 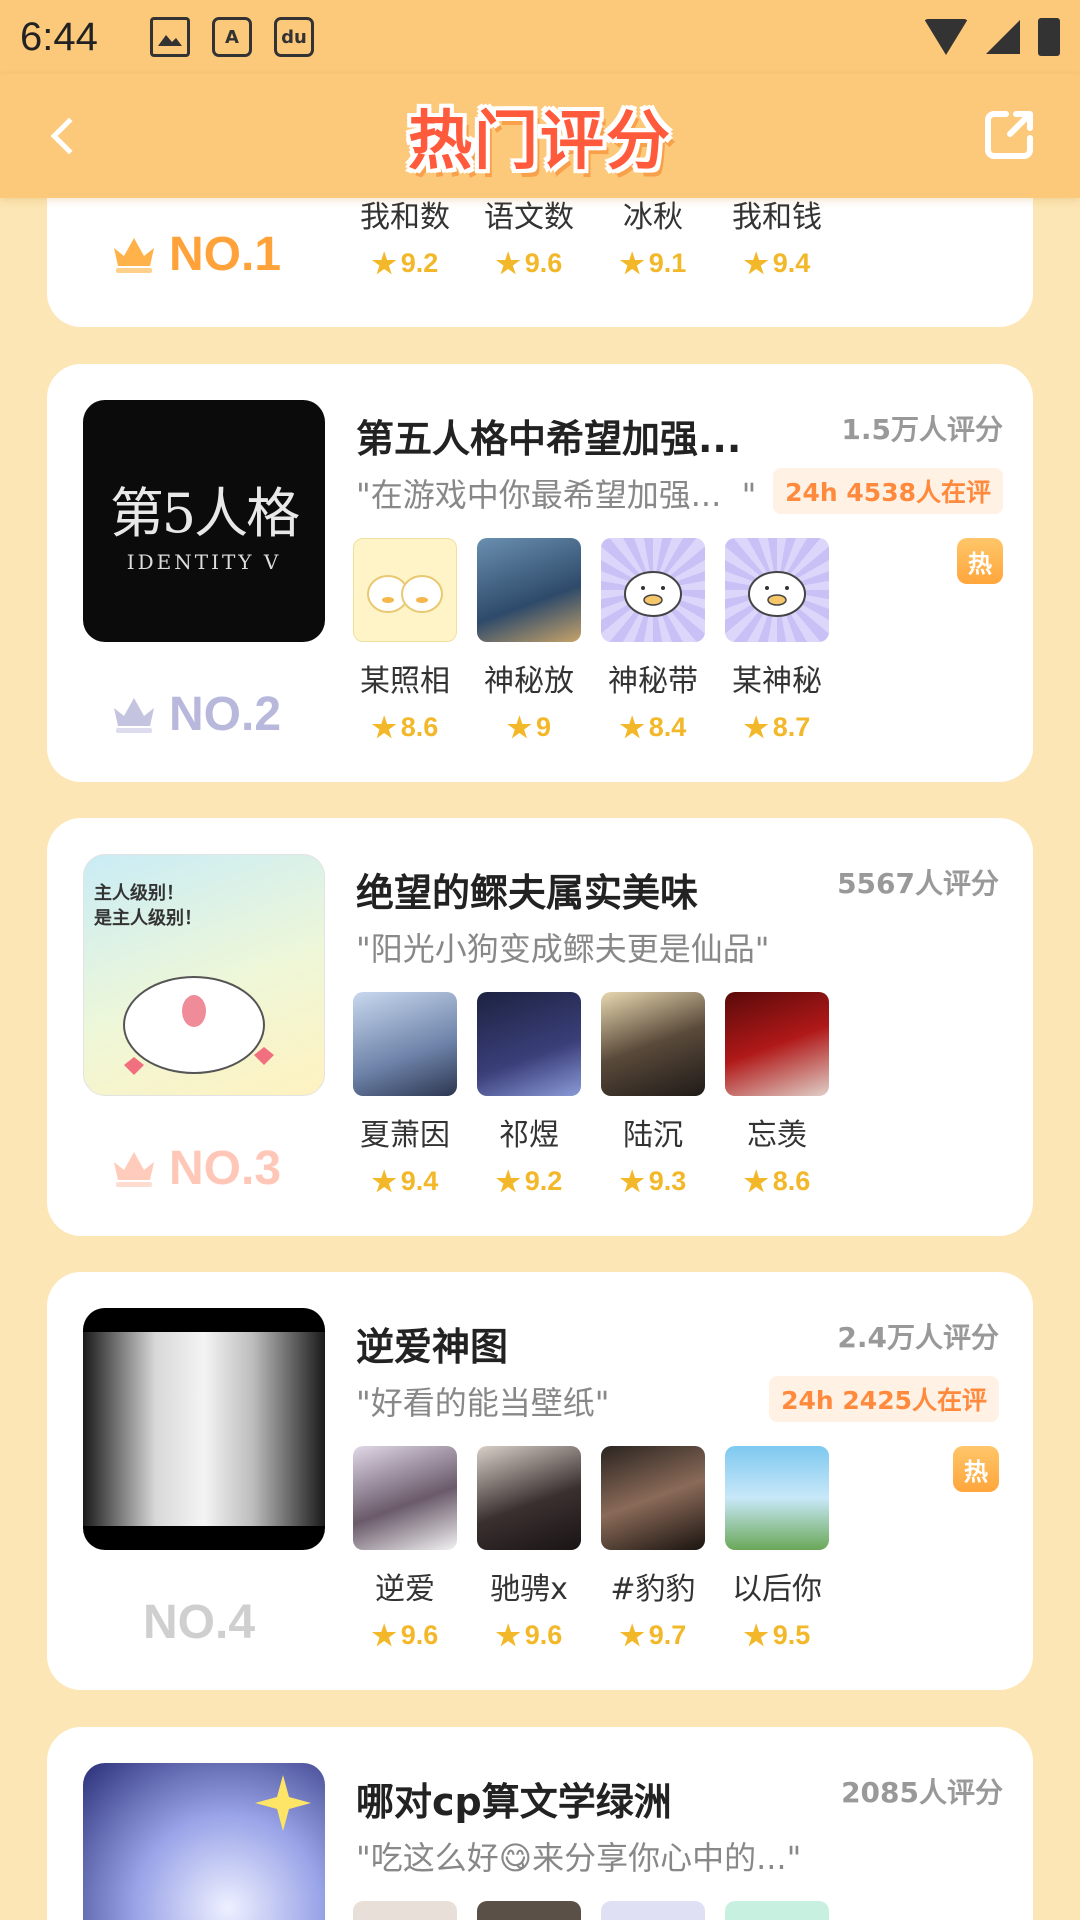 What do you see at coordinates (405, 681) in the screenshot?
I see `candidate-name: 某照相` at bounding box center [405, 681].